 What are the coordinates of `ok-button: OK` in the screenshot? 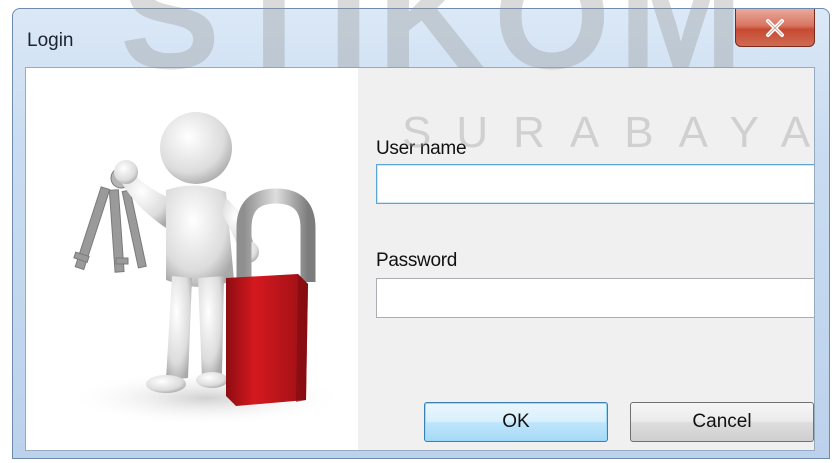 It's located at (516, 422).